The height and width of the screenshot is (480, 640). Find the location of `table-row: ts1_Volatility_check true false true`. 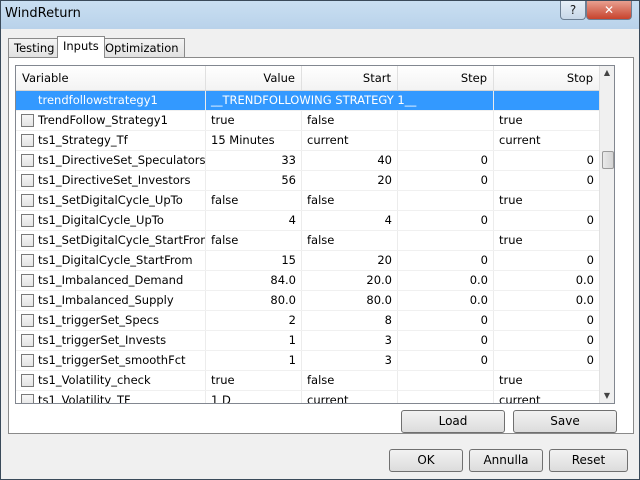

table-row: ts1_Volatility_check true false true is located at coordinates (308, 381).